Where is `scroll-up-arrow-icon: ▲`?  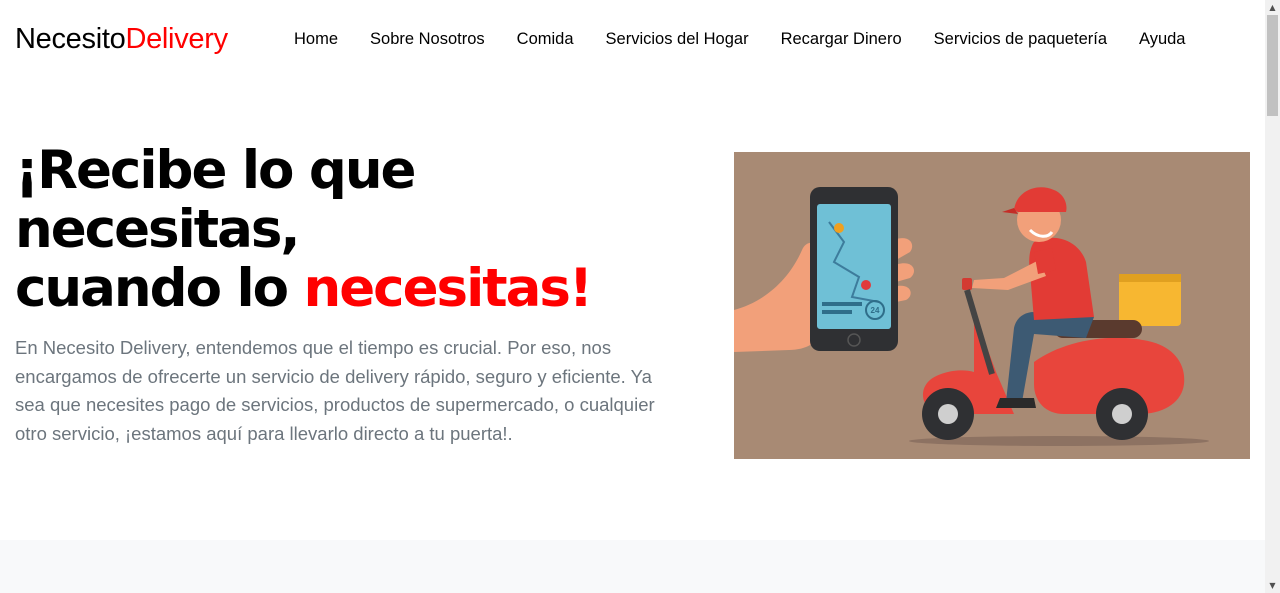 scroll-up-arrow-icon: ▲ is located at coordinates (1272, 7).